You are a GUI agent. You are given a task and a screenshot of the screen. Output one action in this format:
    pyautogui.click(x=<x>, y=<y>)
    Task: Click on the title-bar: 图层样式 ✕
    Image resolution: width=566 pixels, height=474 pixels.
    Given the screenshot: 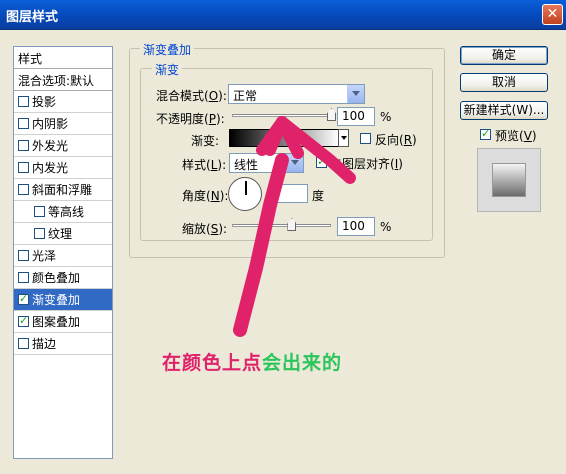 What is the action you would take?
    pyautogui.click(x=283, y=15)
    